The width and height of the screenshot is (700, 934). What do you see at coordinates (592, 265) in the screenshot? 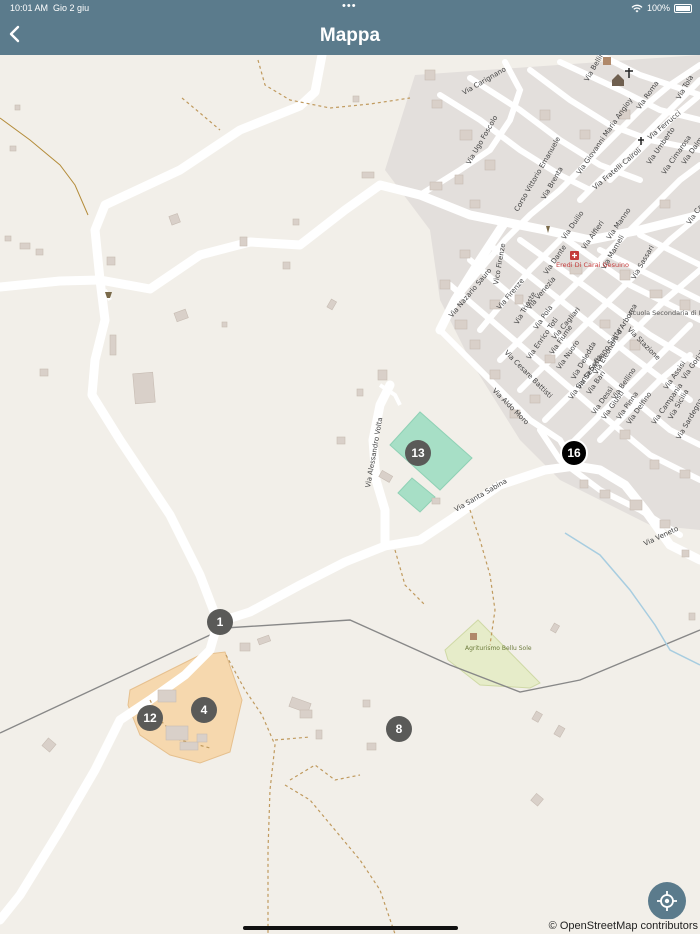
I see `pharmacy-label: Eredi Di Carai Gesuino` at bounding box center [592, 265].